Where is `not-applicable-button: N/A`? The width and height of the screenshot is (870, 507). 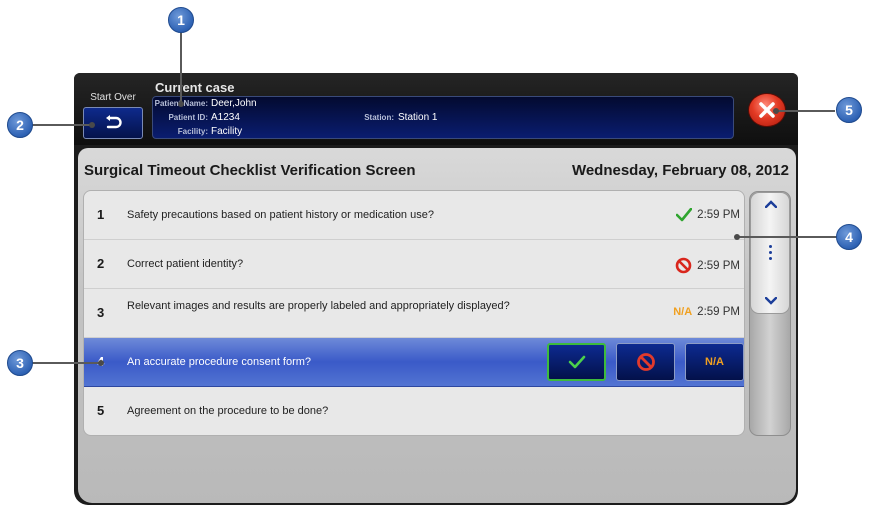 not-applicable-button: N/A is located at coordinates (714, 362).